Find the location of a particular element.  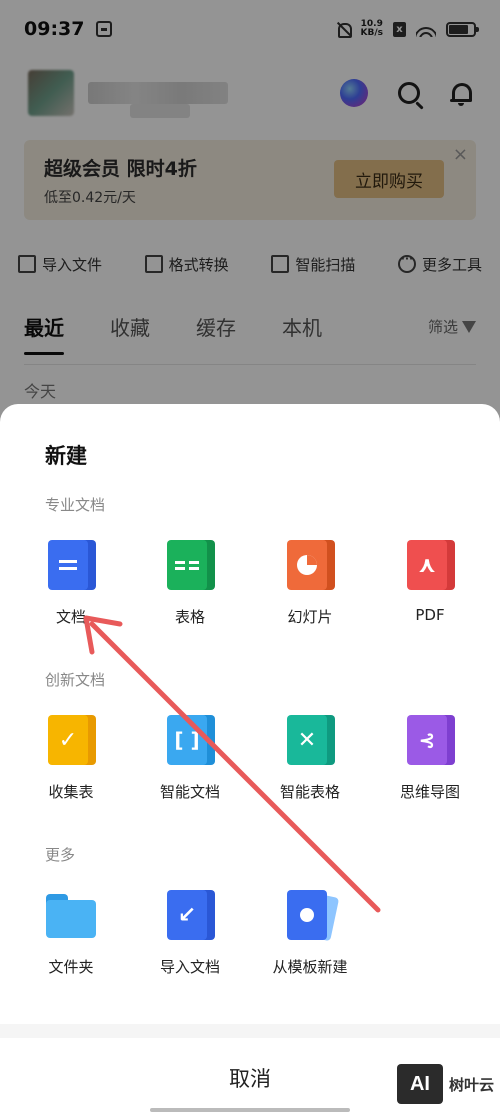

watermark: AI 树叶云 is located at coordinates (445, 1084).